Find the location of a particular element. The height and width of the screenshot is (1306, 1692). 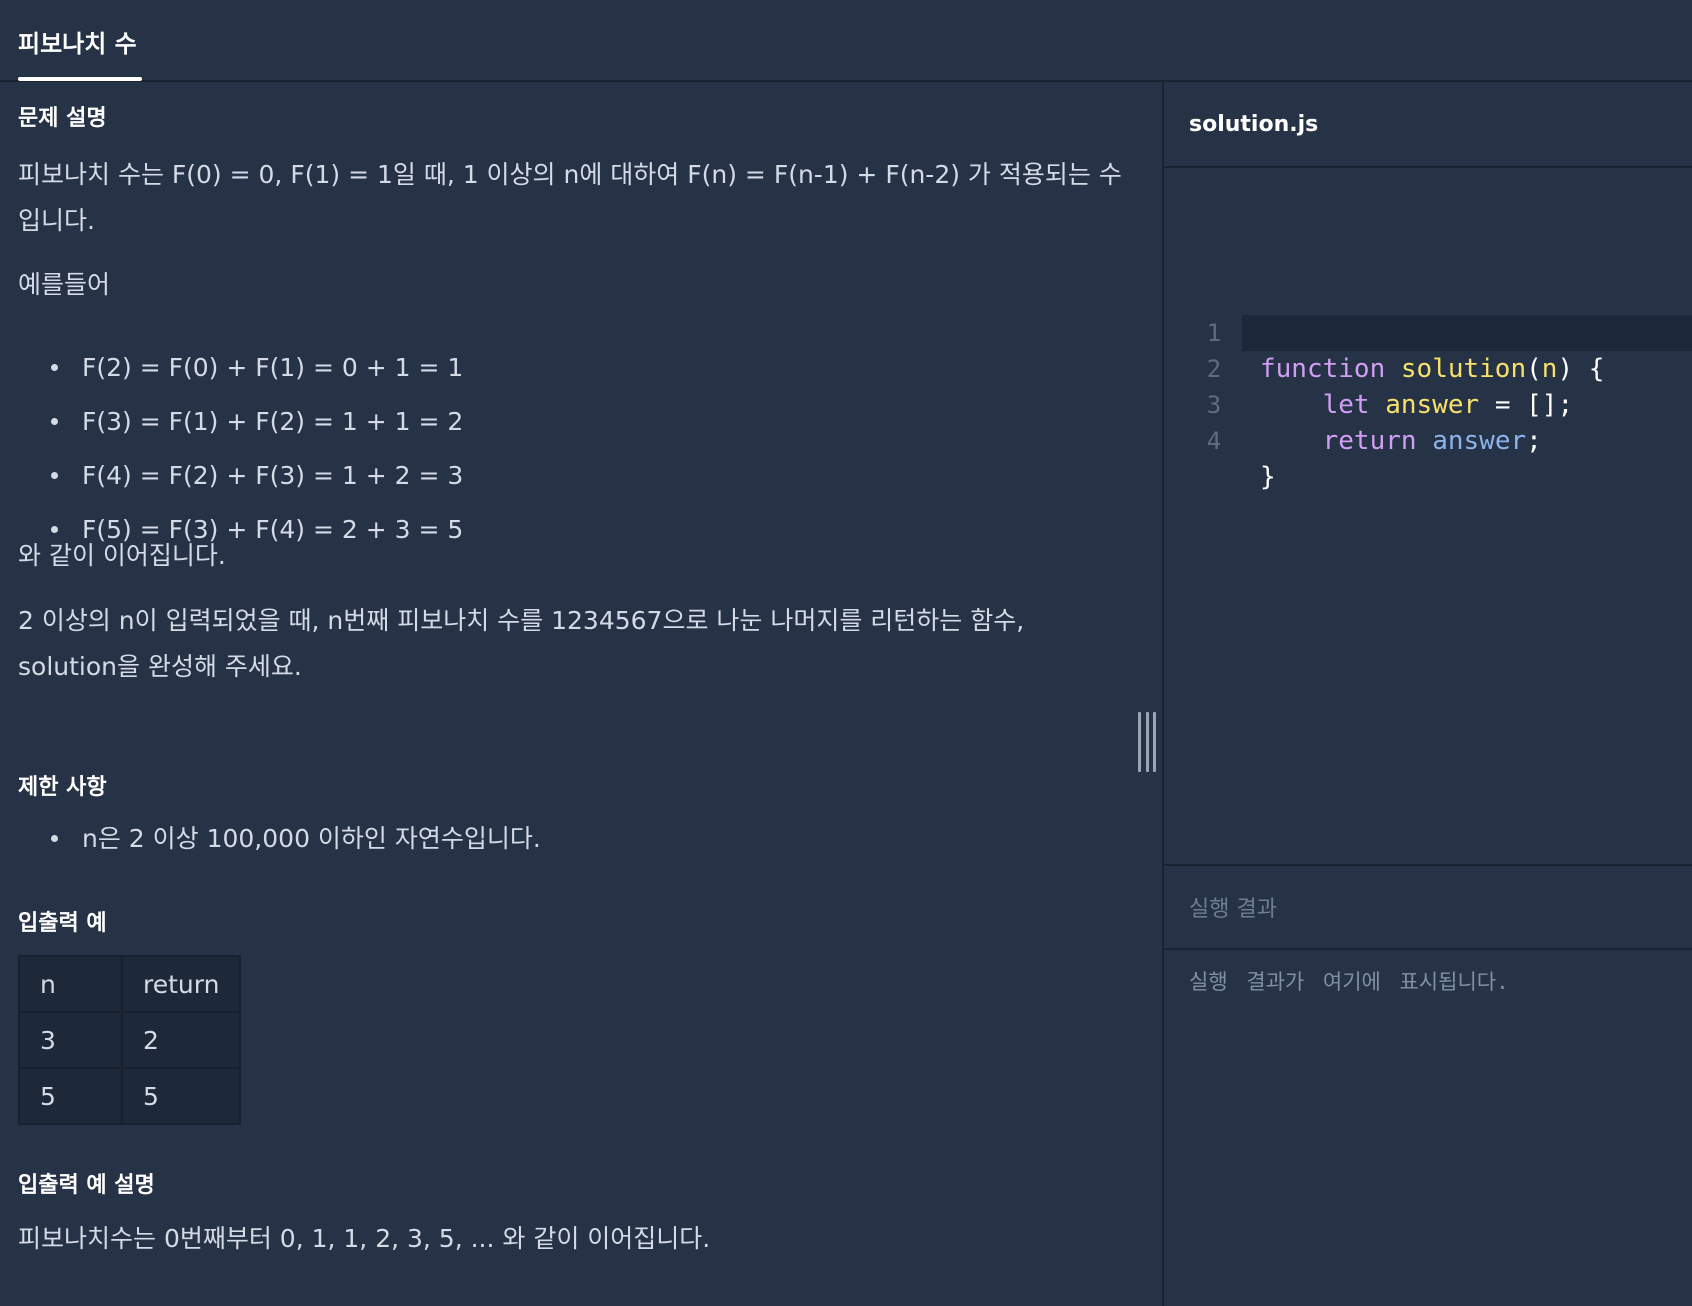

list-item: F(3) = F(1) + F(2) = 1 + 1 = 2 is located at coordinates (240, 431).